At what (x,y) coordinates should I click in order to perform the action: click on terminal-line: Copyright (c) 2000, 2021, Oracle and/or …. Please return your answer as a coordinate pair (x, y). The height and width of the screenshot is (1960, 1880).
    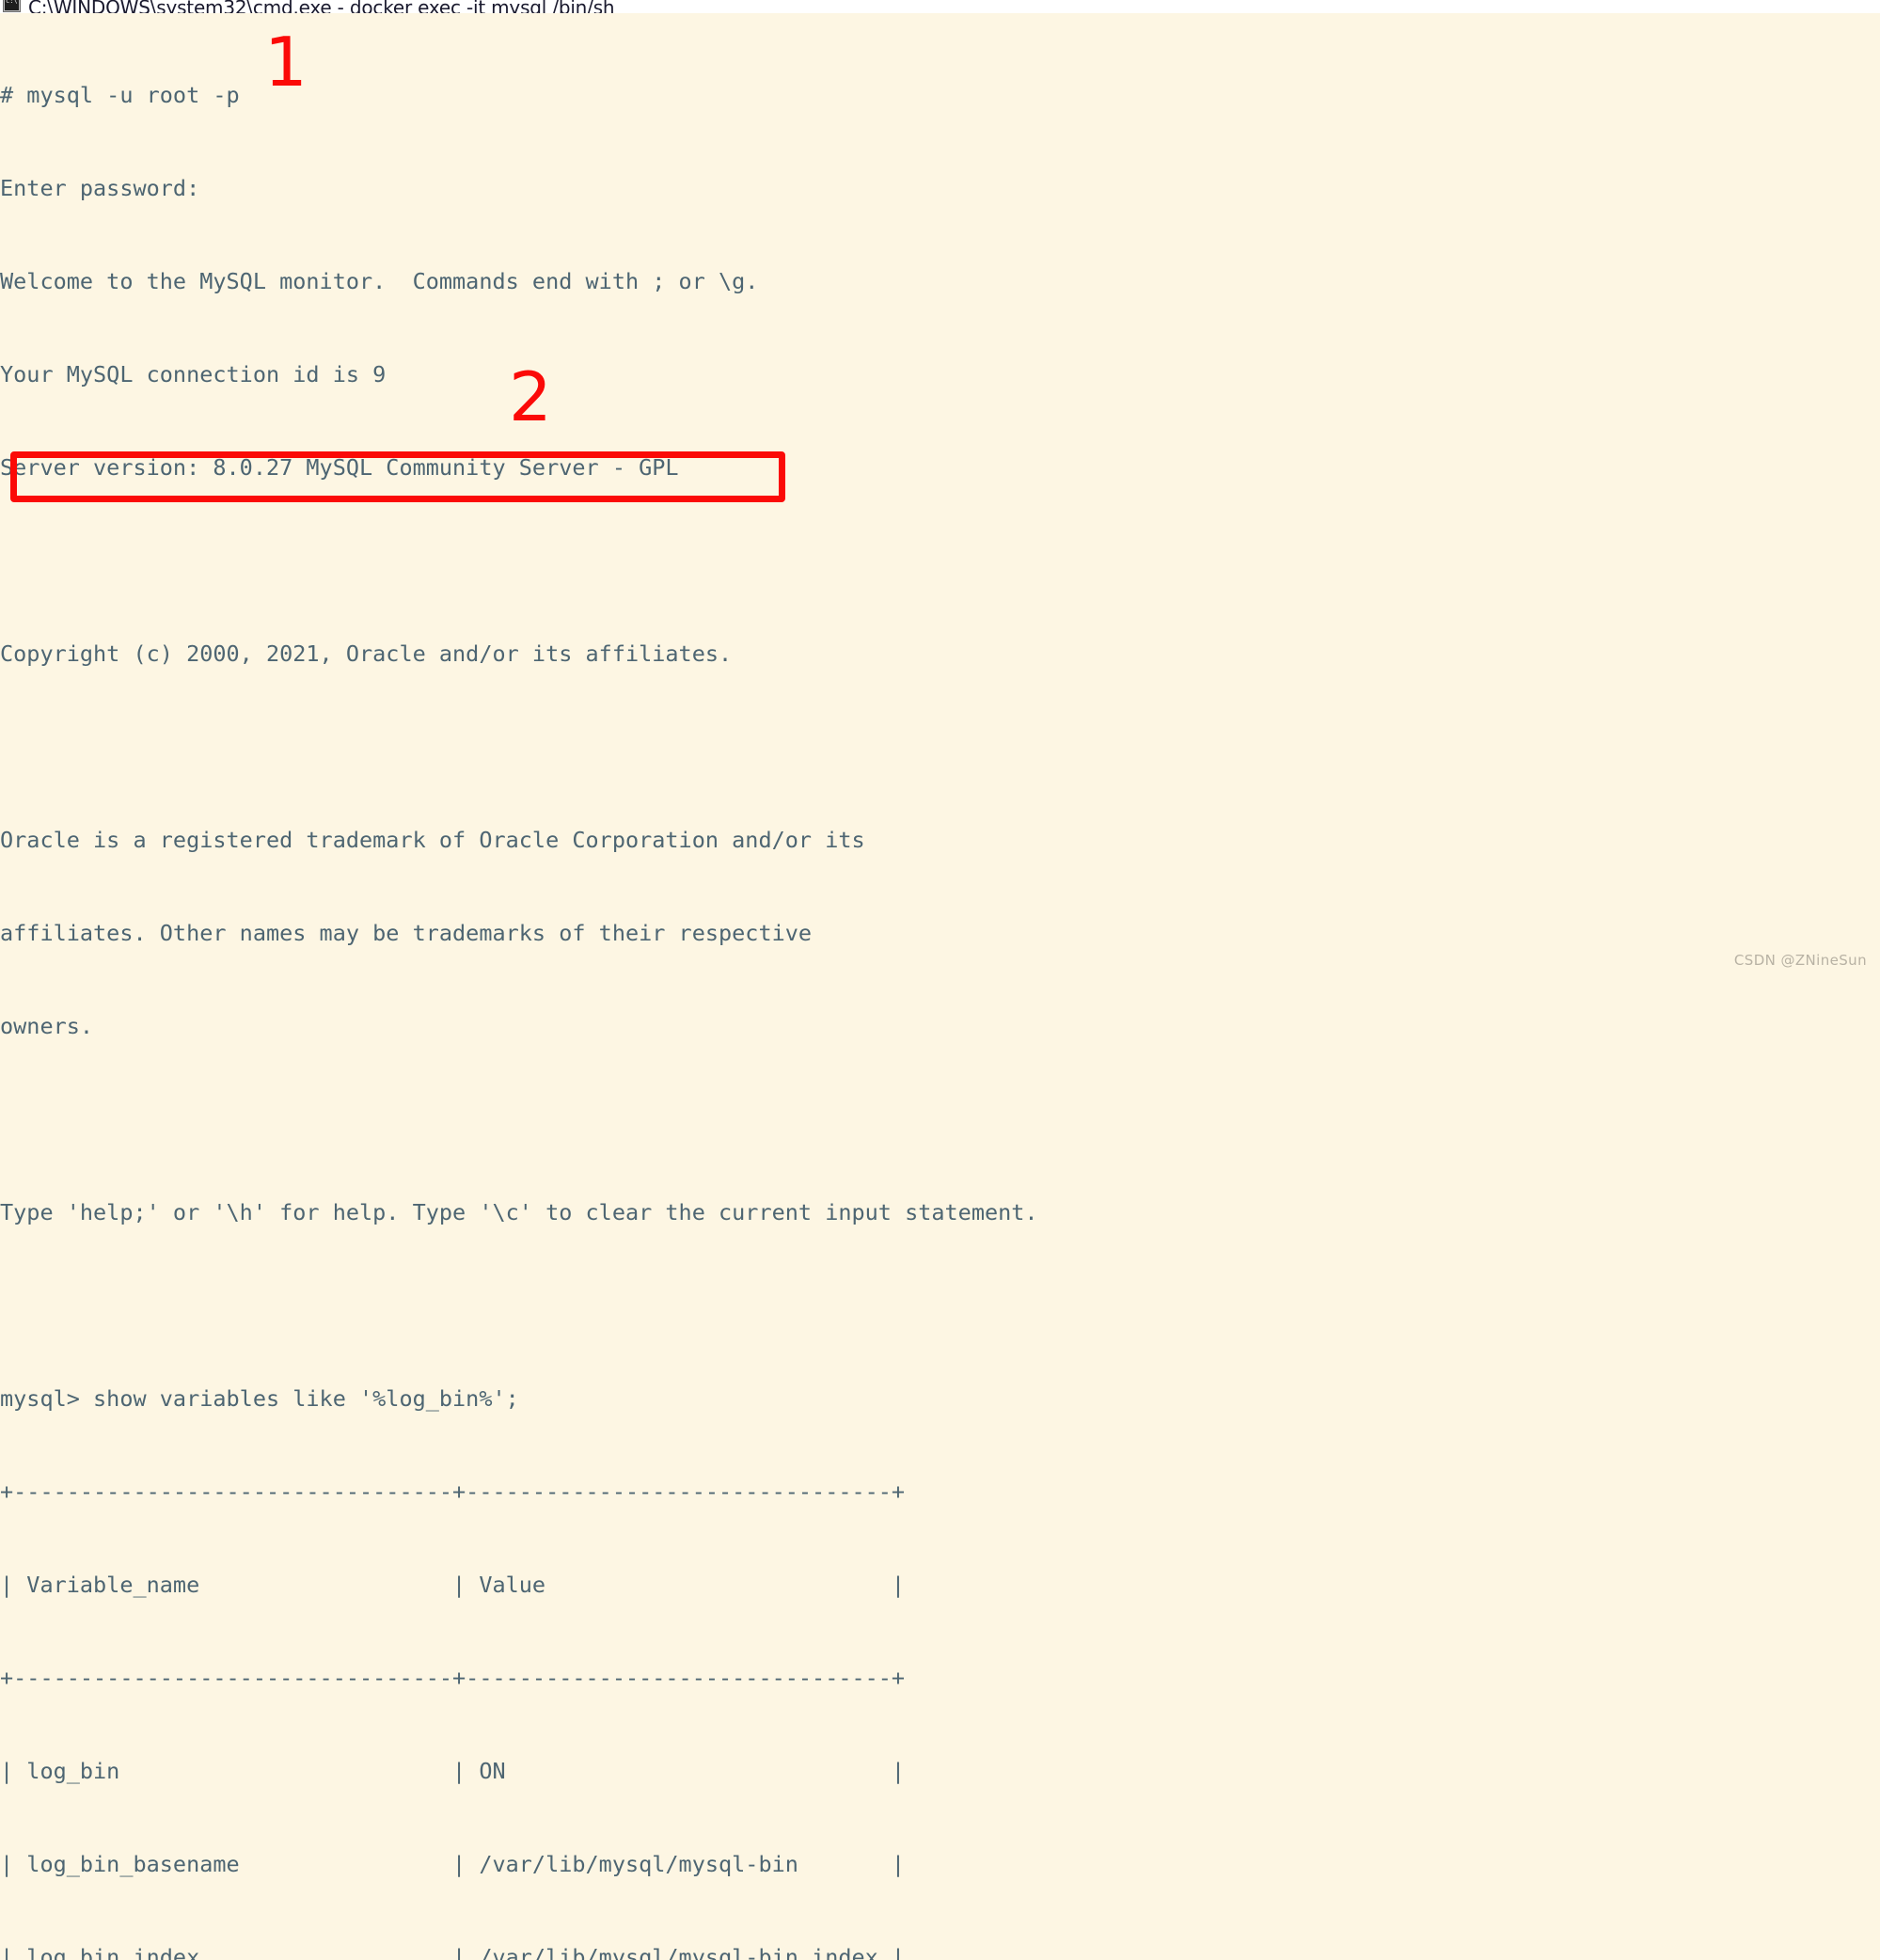
    Looking at the image, I should click on (367, 653).